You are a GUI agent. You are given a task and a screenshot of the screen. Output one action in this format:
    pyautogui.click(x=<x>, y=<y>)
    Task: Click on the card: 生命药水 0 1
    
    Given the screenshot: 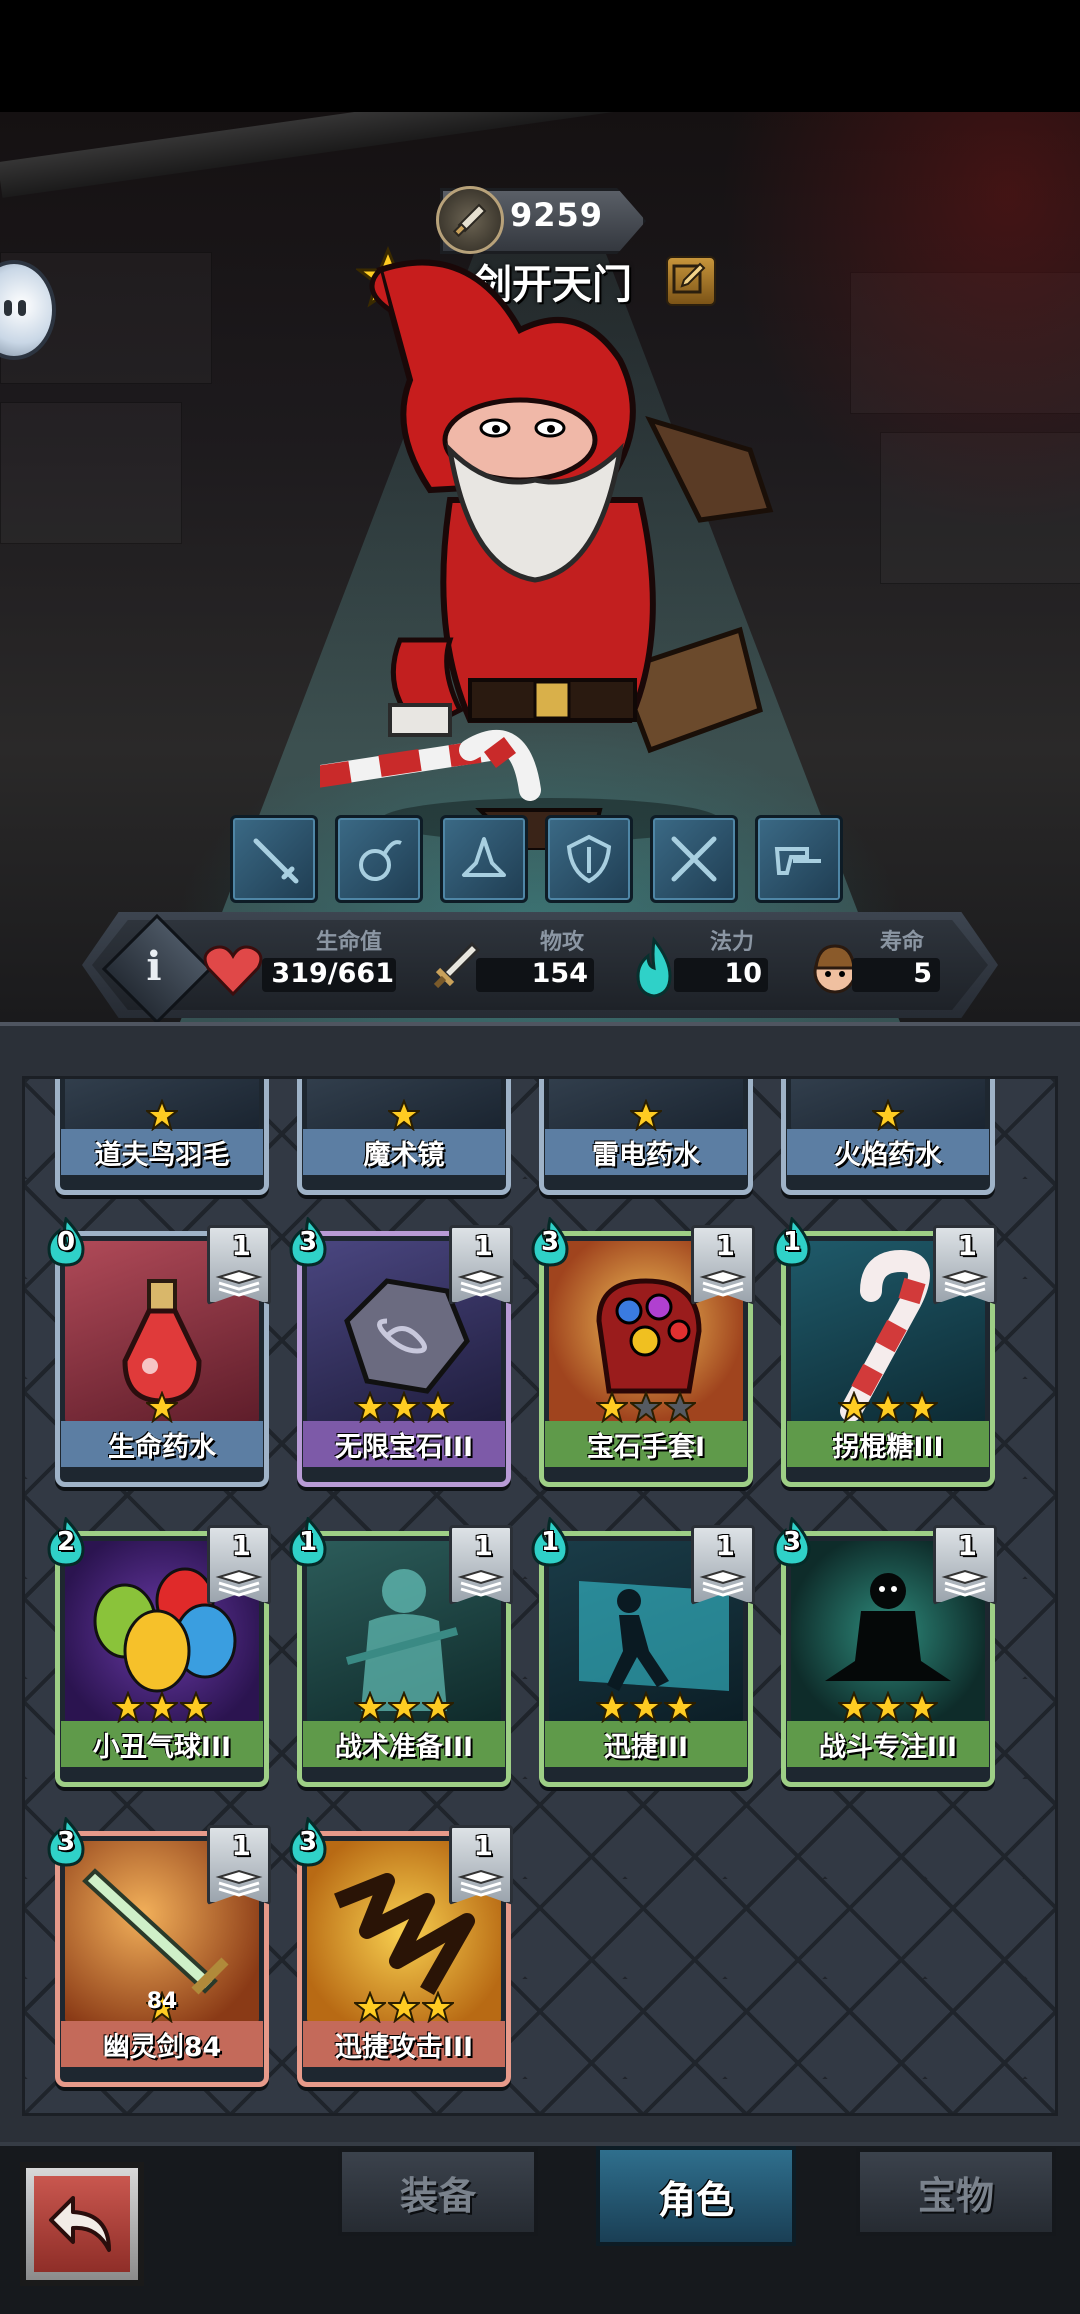 What is the action you would take?
    pyautogui.click(x=159, y=1351)
    